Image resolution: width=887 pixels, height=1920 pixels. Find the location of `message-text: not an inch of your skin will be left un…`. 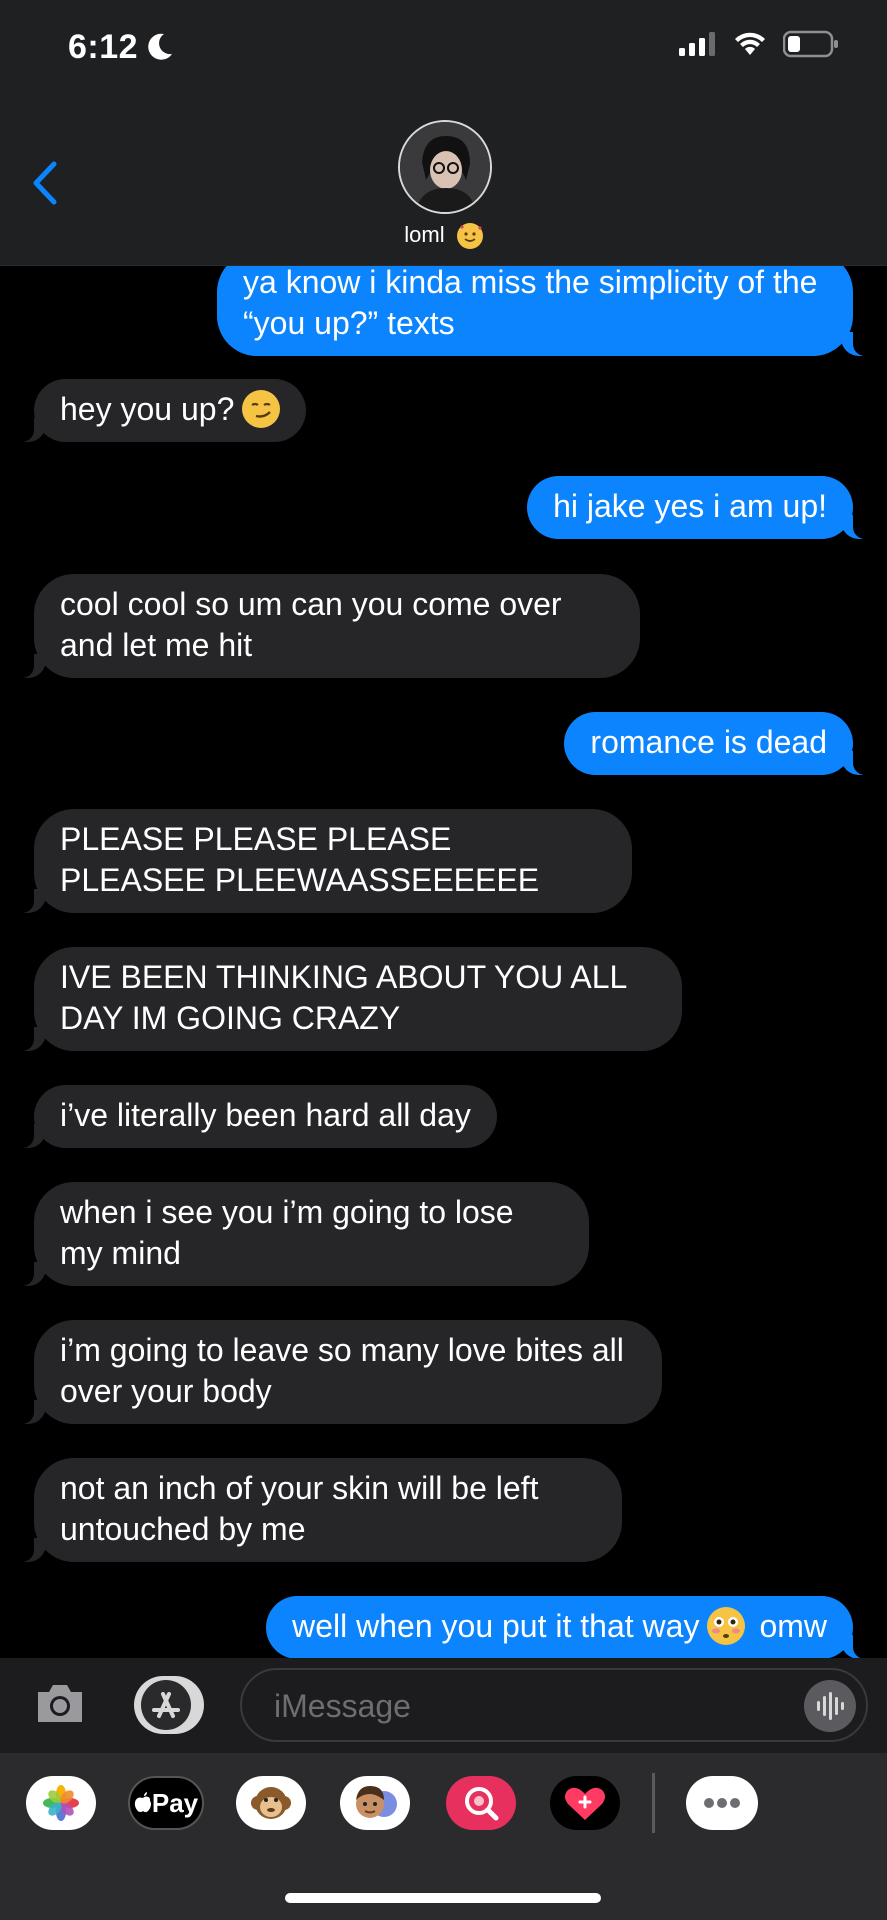

message-text: not an inch of your skin will be left un… is located at coordinates (299, 1508).